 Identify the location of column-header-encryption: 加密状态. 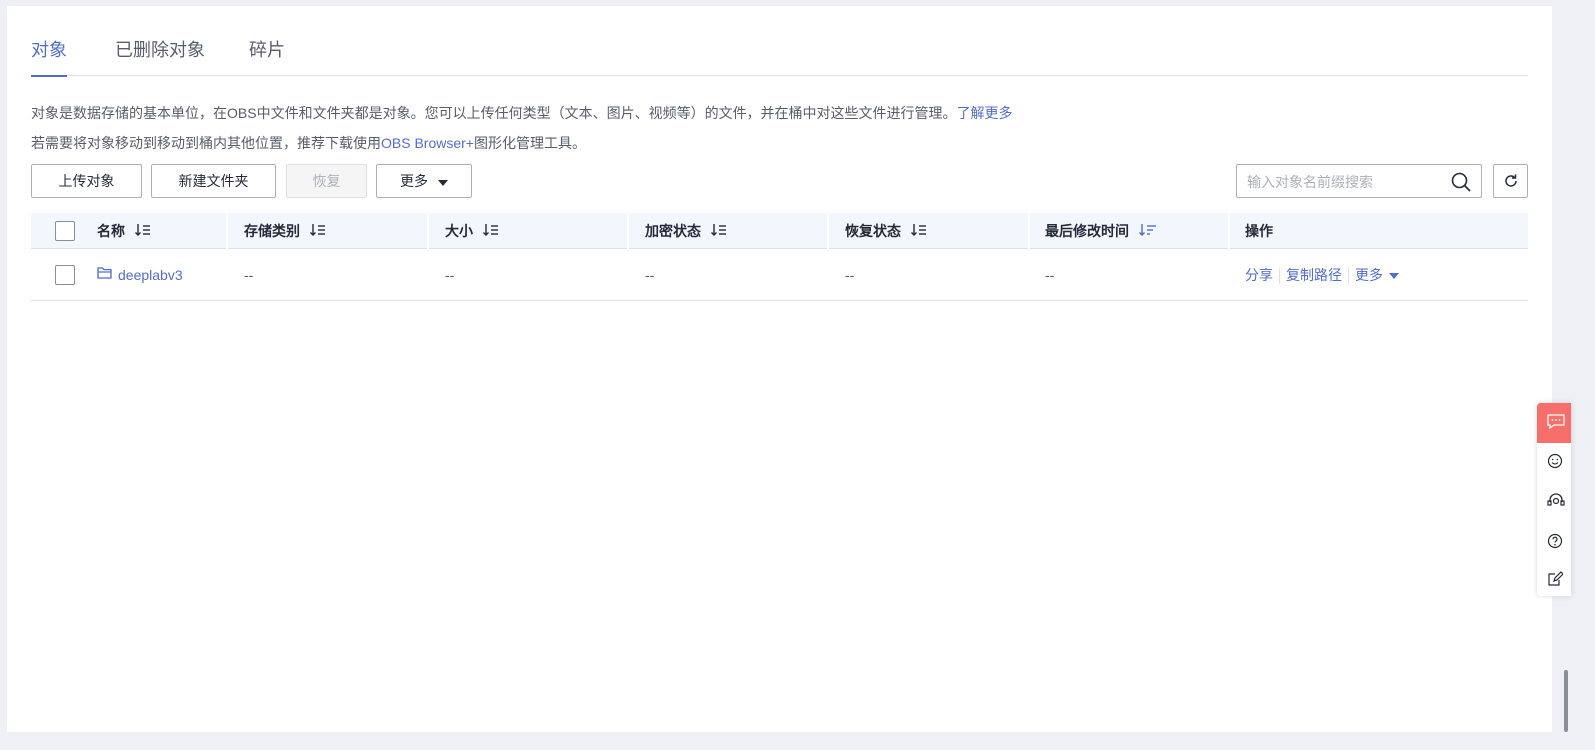
(686, 231).